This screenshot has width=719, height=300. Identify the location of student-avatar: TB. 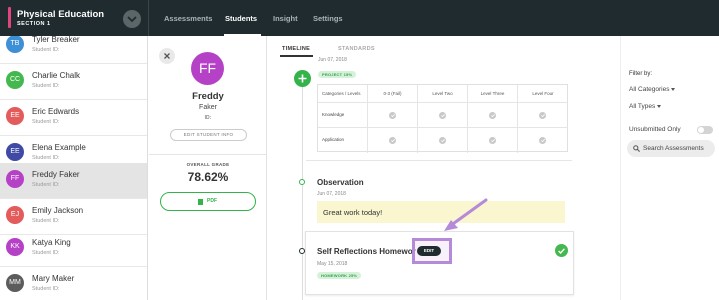
(15, 44).